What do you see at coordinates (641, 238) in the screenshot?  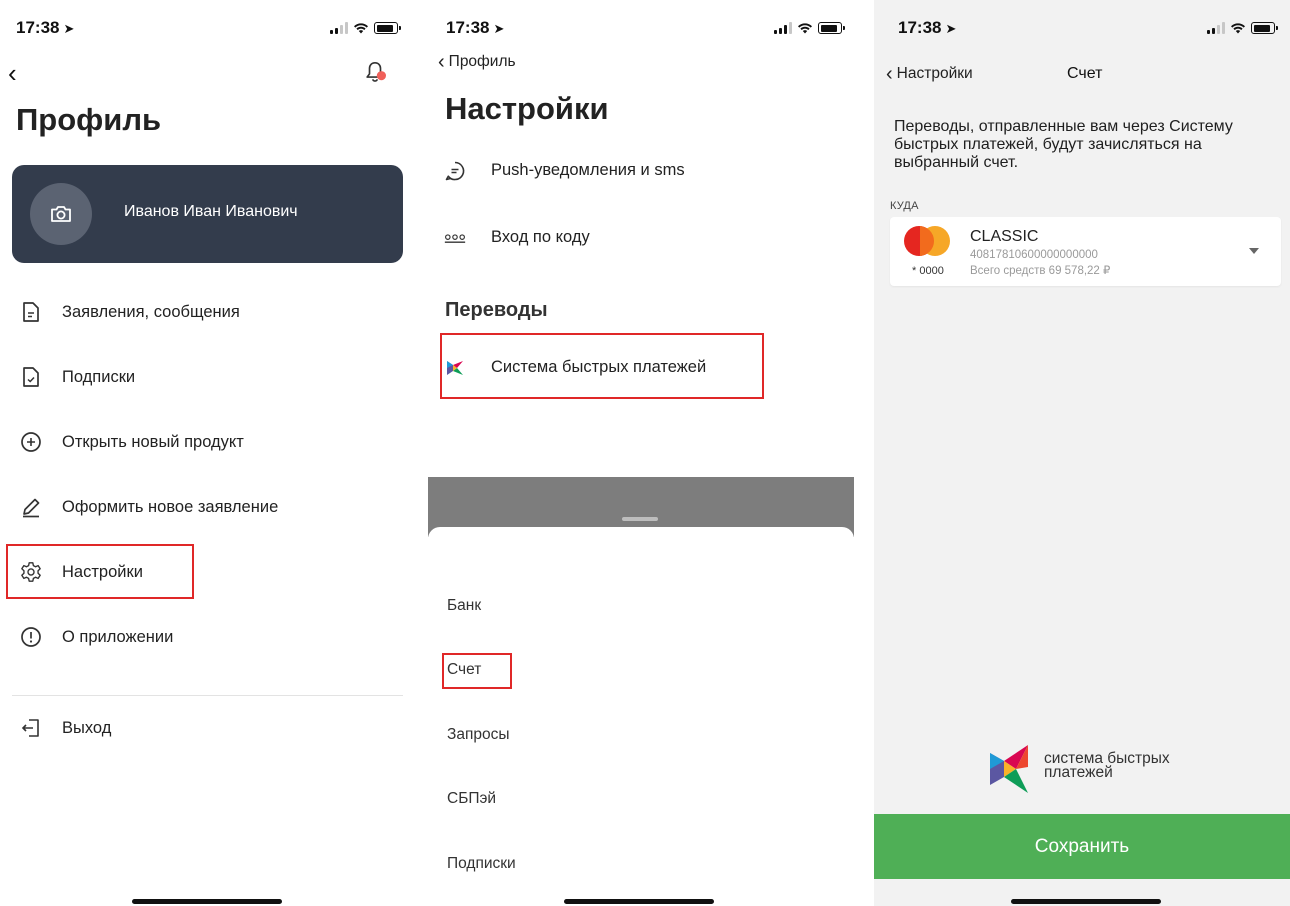 I see `settings-item-pin-login: Вход по коду` at bounding box center [641, 238].